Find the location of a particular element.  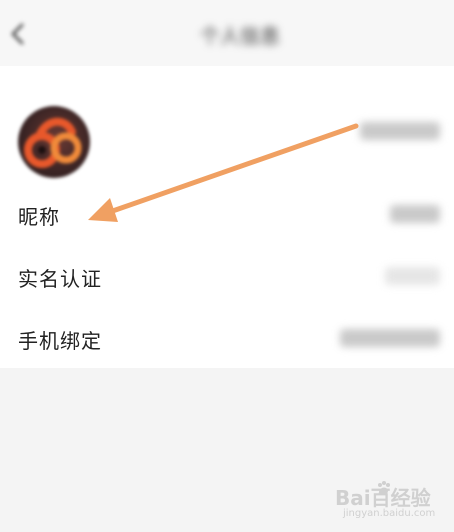

nickname-label: 昵称 is located at coordinates (39, 217).